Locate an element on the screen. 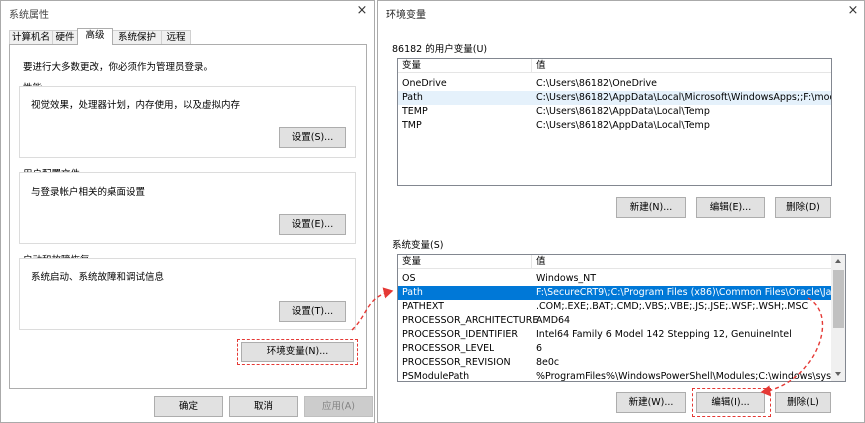 The height and width of the screenshot is (423, 865). tab-advanced: 高级 is located at coordinates (95, 36).